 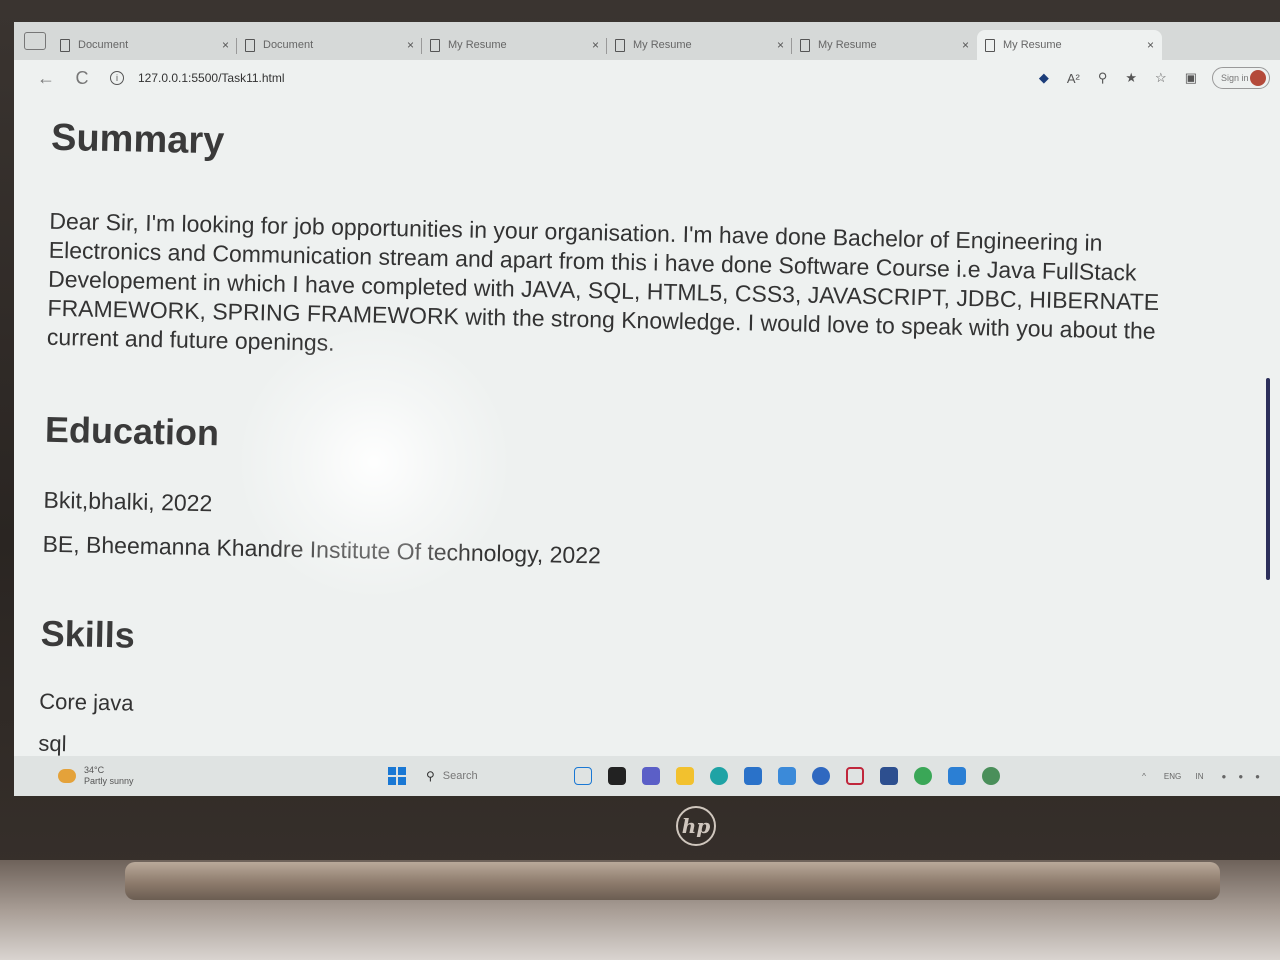 What do you see at coordinates (1240, 776) in the screenshot?
I see `volume-icon: ●` at bounding box center [1240, 776].